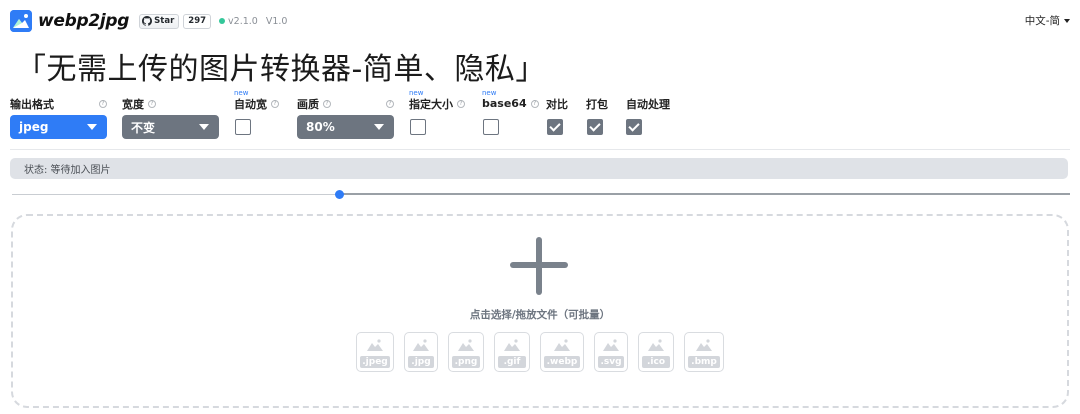 The width and height of the screenshot is (1080, 414). What do you see at coordinates (339, 194) in the screenshot?
I see `compare-slider-handle` at bounding box center [339, 194].